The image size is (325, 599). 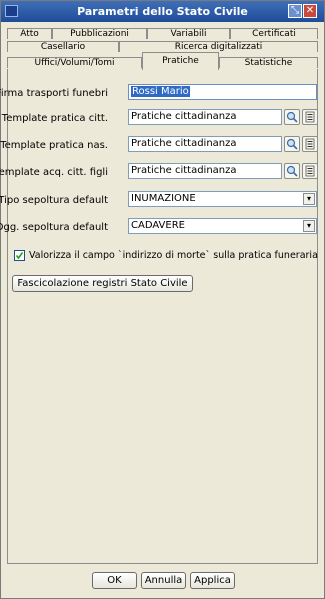 I want to click on tpl-citt-input: Pratiche cittadinanza, so click(x=205, y=117).